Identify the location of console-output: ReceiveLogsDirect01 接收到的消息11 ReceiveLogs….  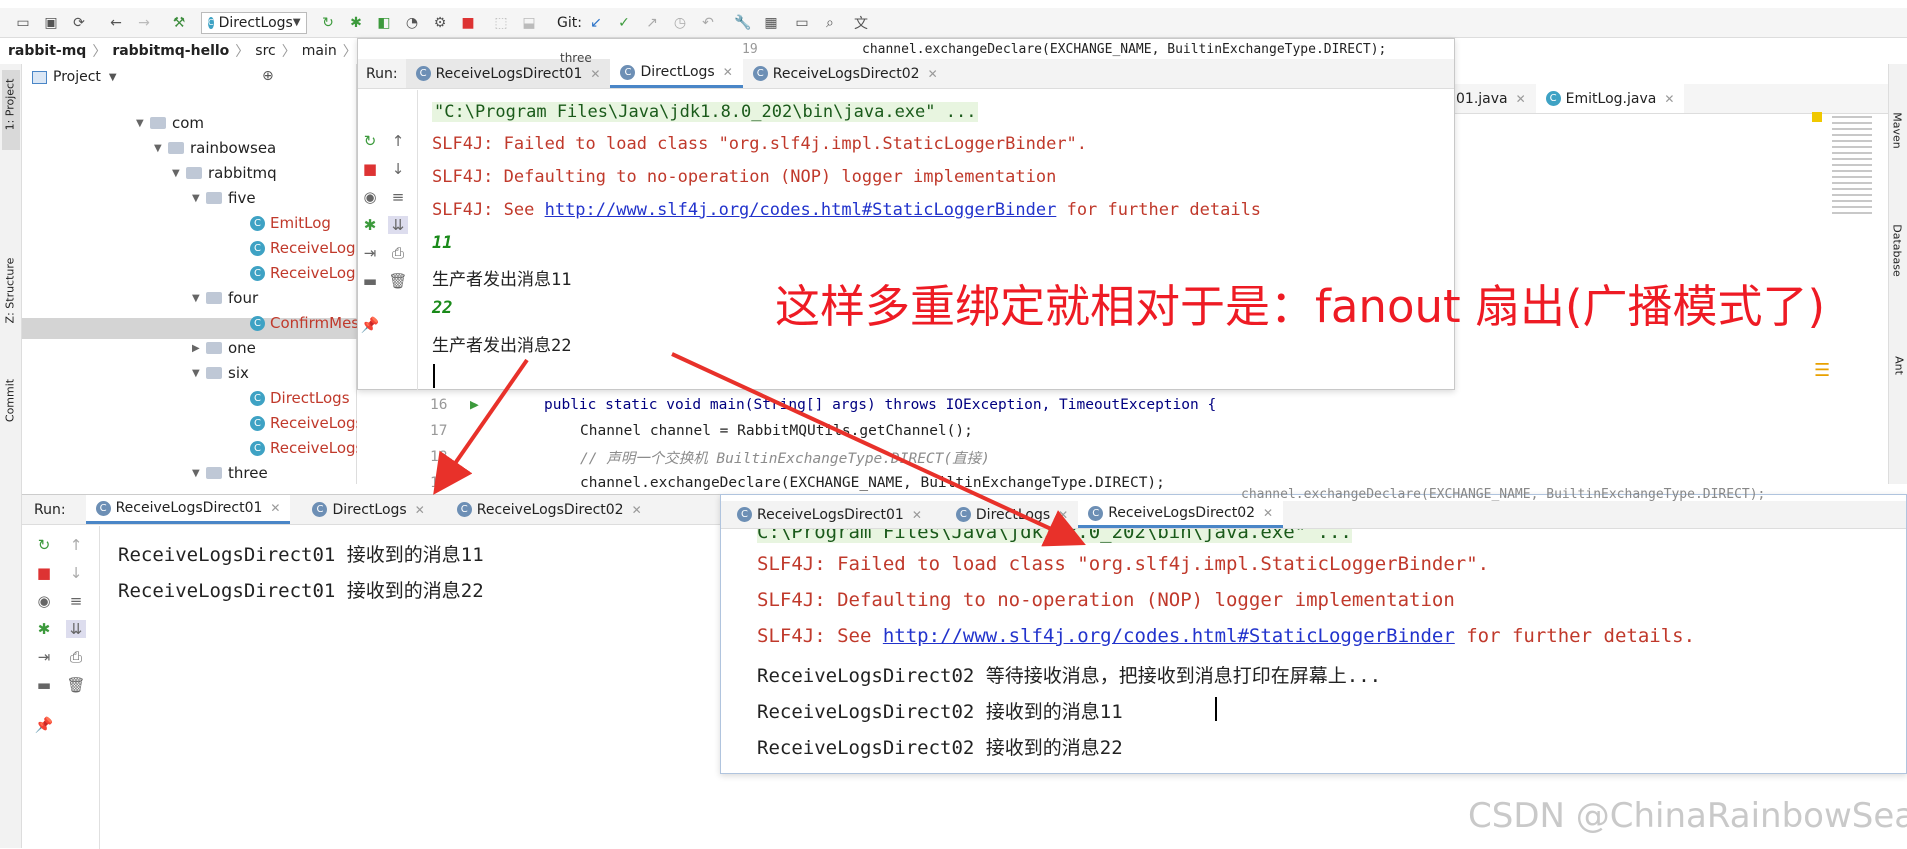
(418, 626).